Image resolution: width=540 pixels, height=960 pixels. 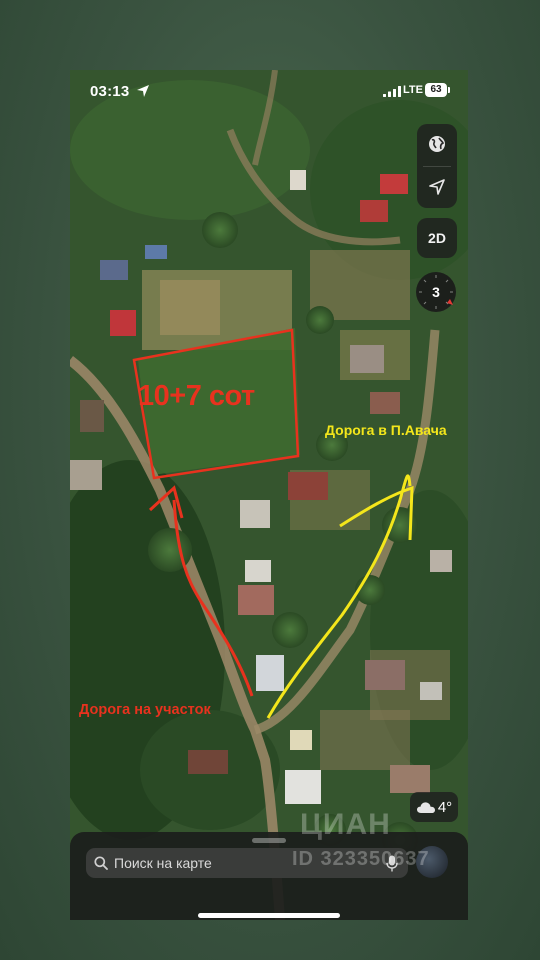 What do you see at coordinates (196, 396) in the screenshot?
I see `plot-size-label: 10+7 сот` at bounding box center [196, 396].